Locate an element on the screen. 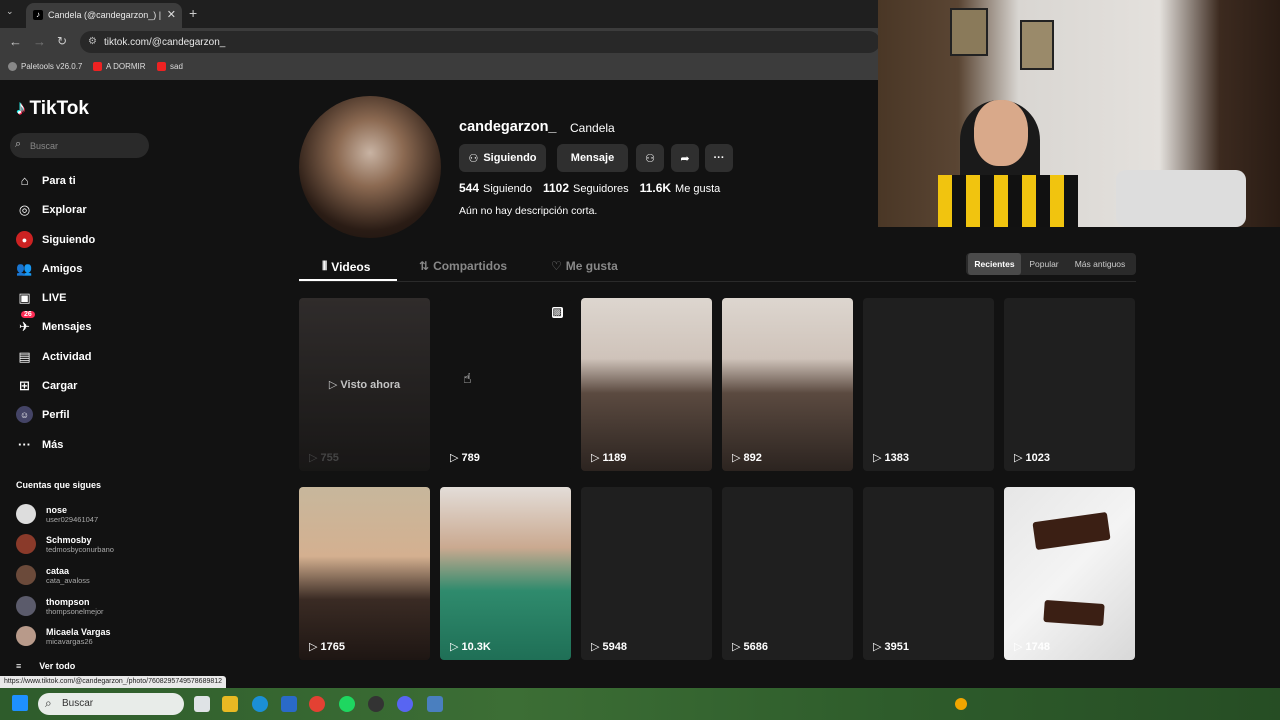 The width and height of the screenshot is (1280, 720). nav-mensajes: ✈ 26 Mensajes is located at coordinates (54, 323).